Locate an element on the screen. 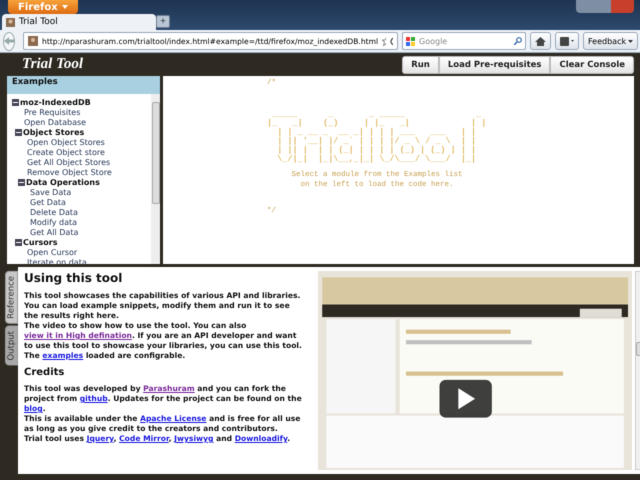  tree-folder: Data Operations is located at coordinates (63, 182).